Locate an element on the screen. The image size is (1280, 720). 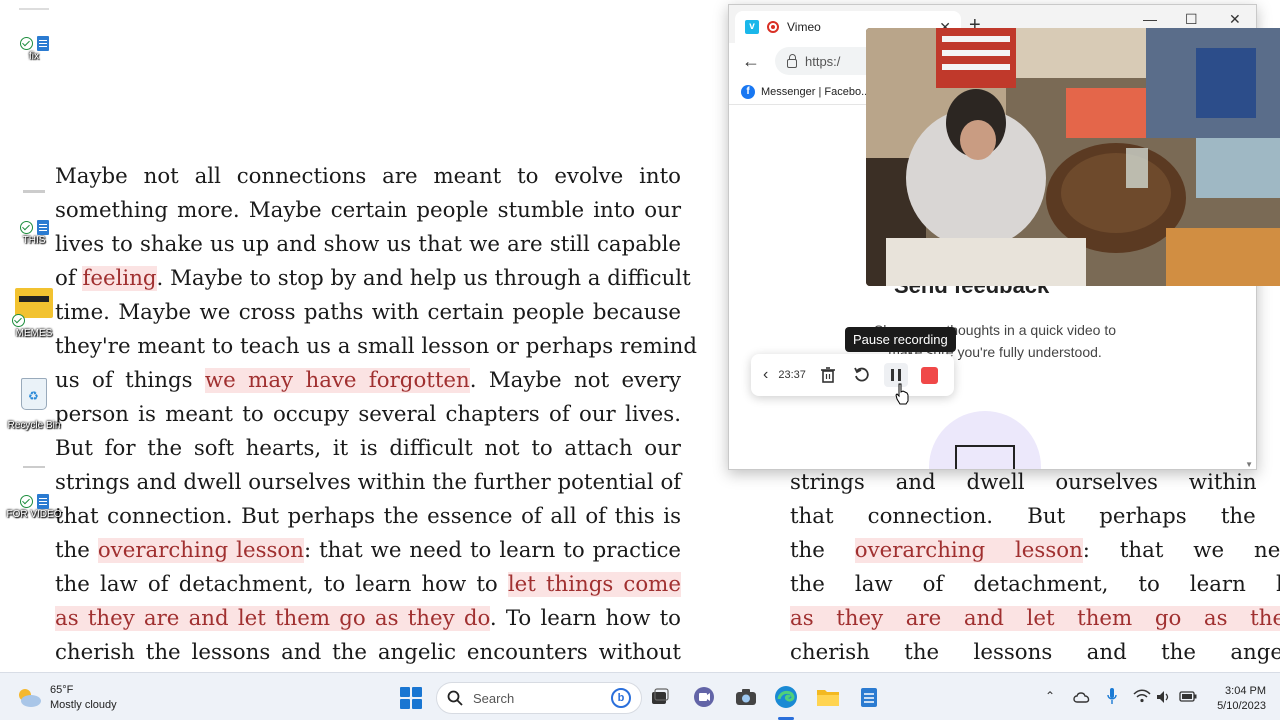
show-hidden-icons-chevron: ⌃ is located at coordinates (1050, 696).